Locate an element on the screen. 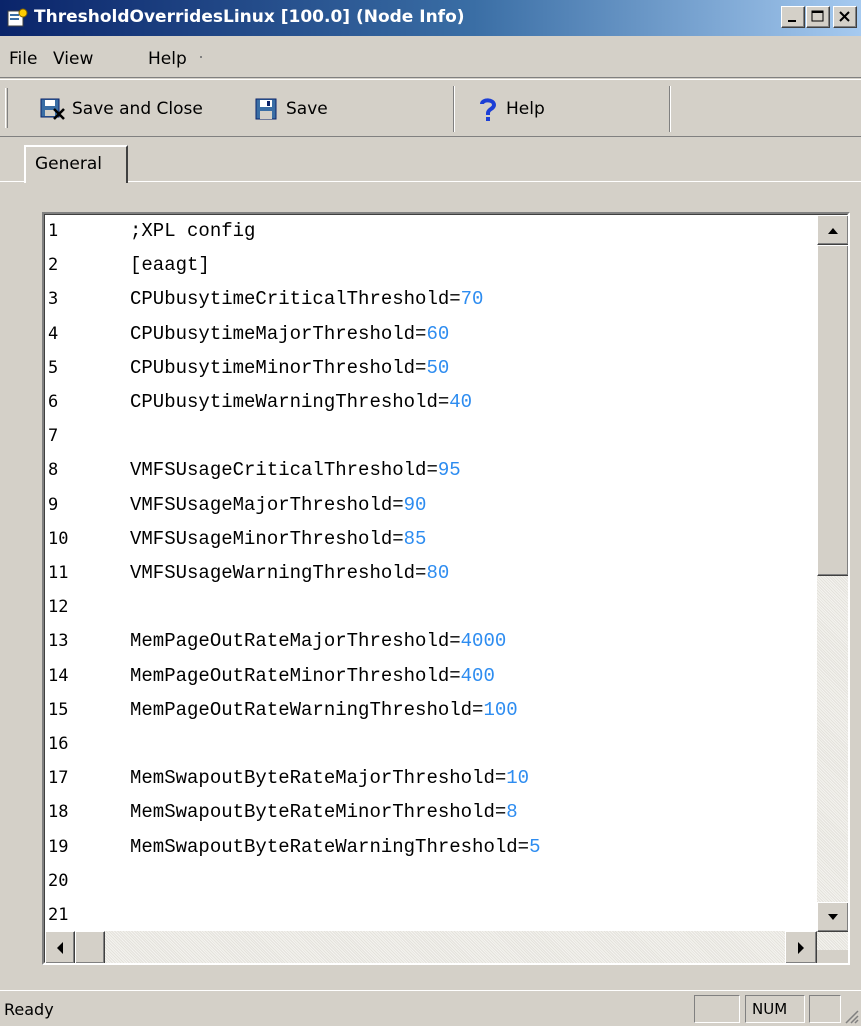 The height and width of the screenshot is (1026, 861). save-button: Save is located at coordinates (291, 109).